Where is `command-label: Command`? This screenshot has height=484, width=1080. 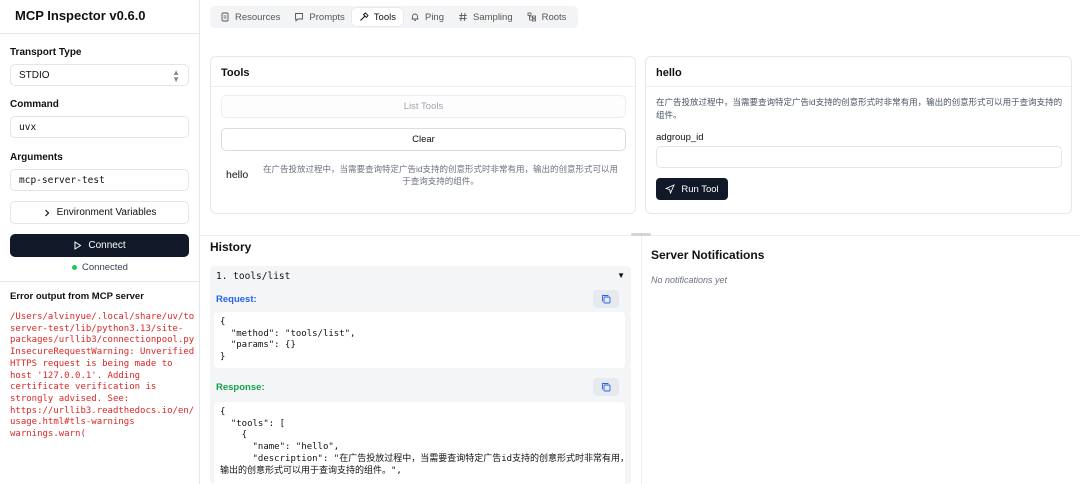 command-label: Command is located at coordinates (34, 104).